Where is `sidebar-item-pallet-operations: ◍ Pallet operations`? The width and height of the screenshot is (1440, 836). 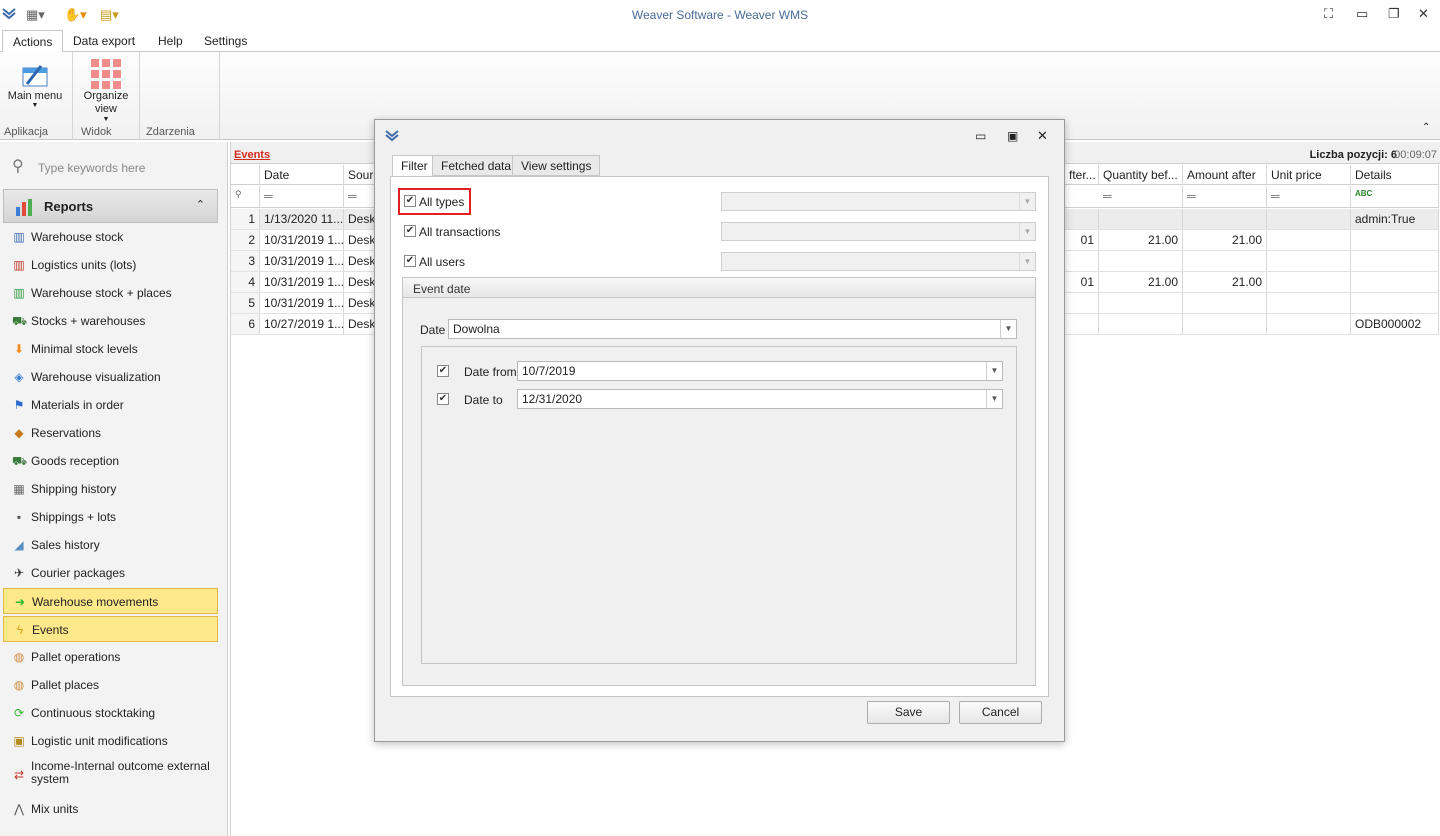
sidebar-item-pallet-operations: ◍ Pallet operations is located at coordinates (110, 657).